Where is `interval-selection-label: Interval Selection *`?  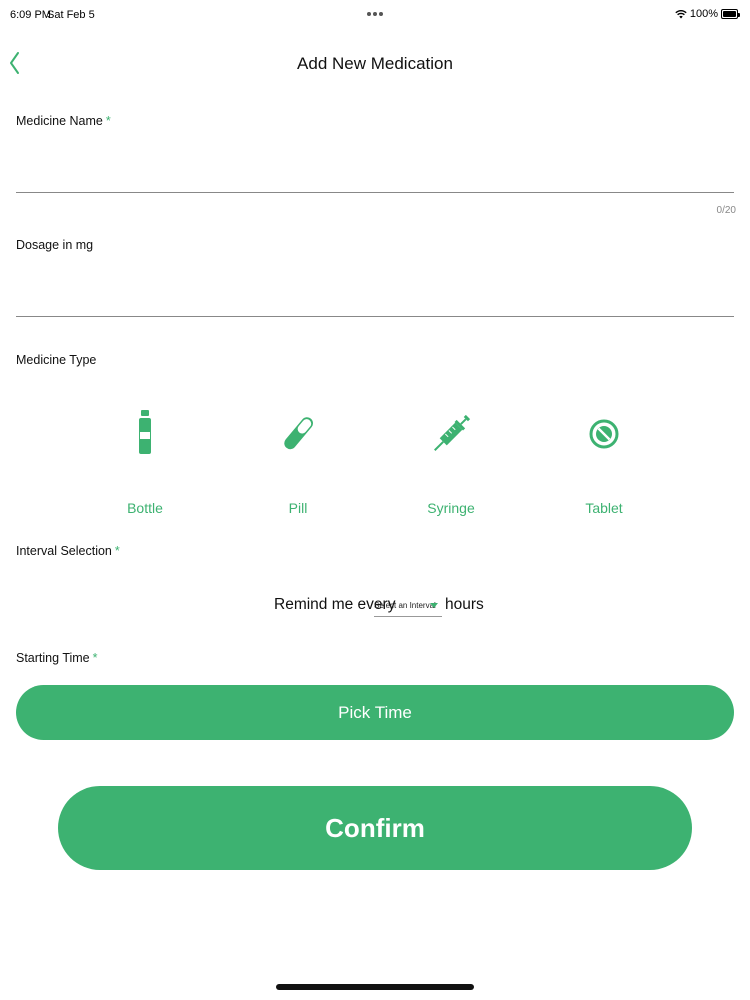
interval-selection-label: Interval Selection * is located at coordinates (68, 551).